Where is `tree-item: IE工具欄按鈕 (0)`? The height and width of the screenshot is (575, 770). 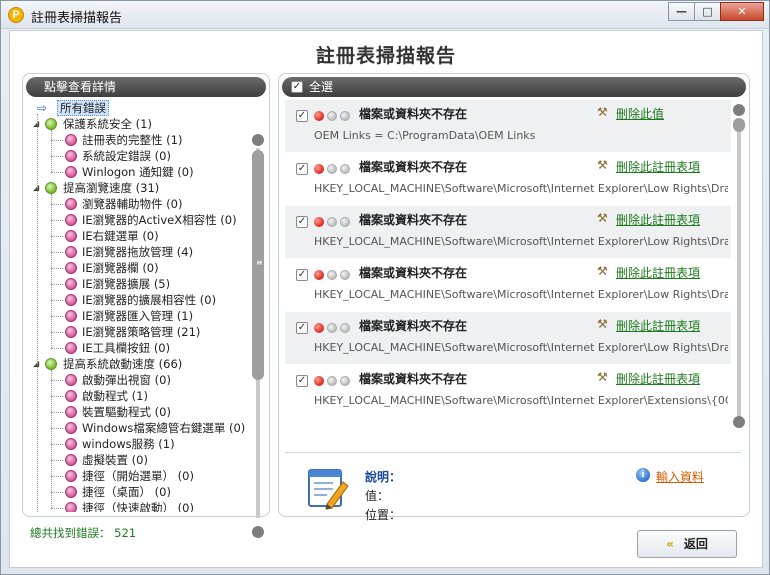 tree-item: IE工具欄按鈕 (0) is located at coordinates (142, 348).